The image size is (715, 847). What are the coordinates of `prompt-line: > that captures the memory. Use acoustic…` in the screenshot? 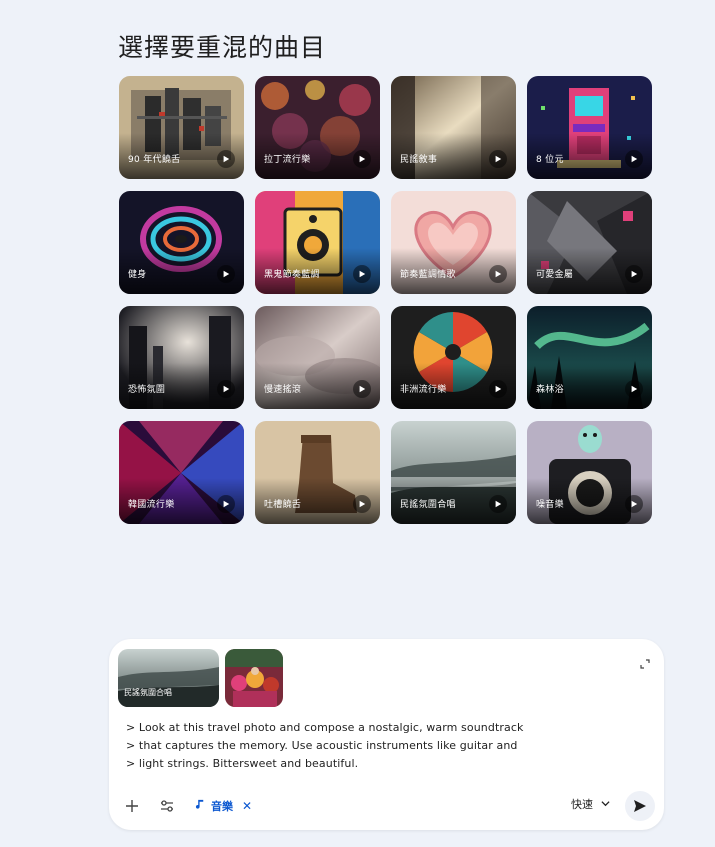 It's located at (322, 745).